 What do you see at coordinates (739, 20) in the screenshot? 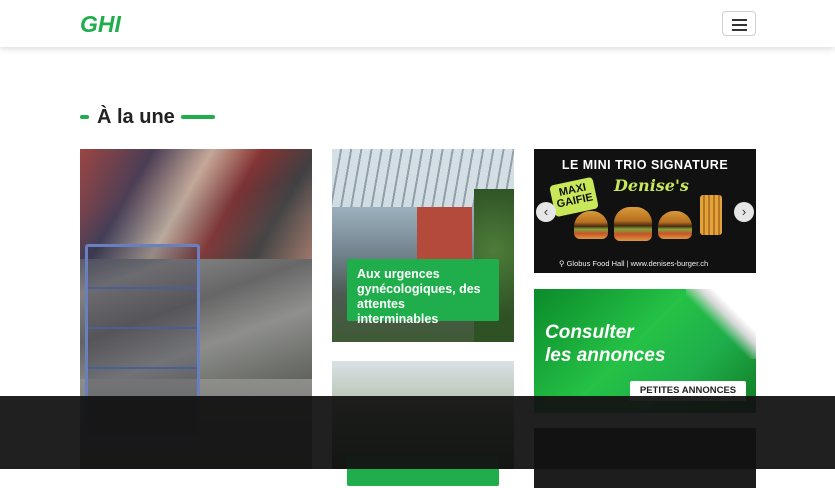
I see `hamburger-icon` at bounding box center [739, 20].